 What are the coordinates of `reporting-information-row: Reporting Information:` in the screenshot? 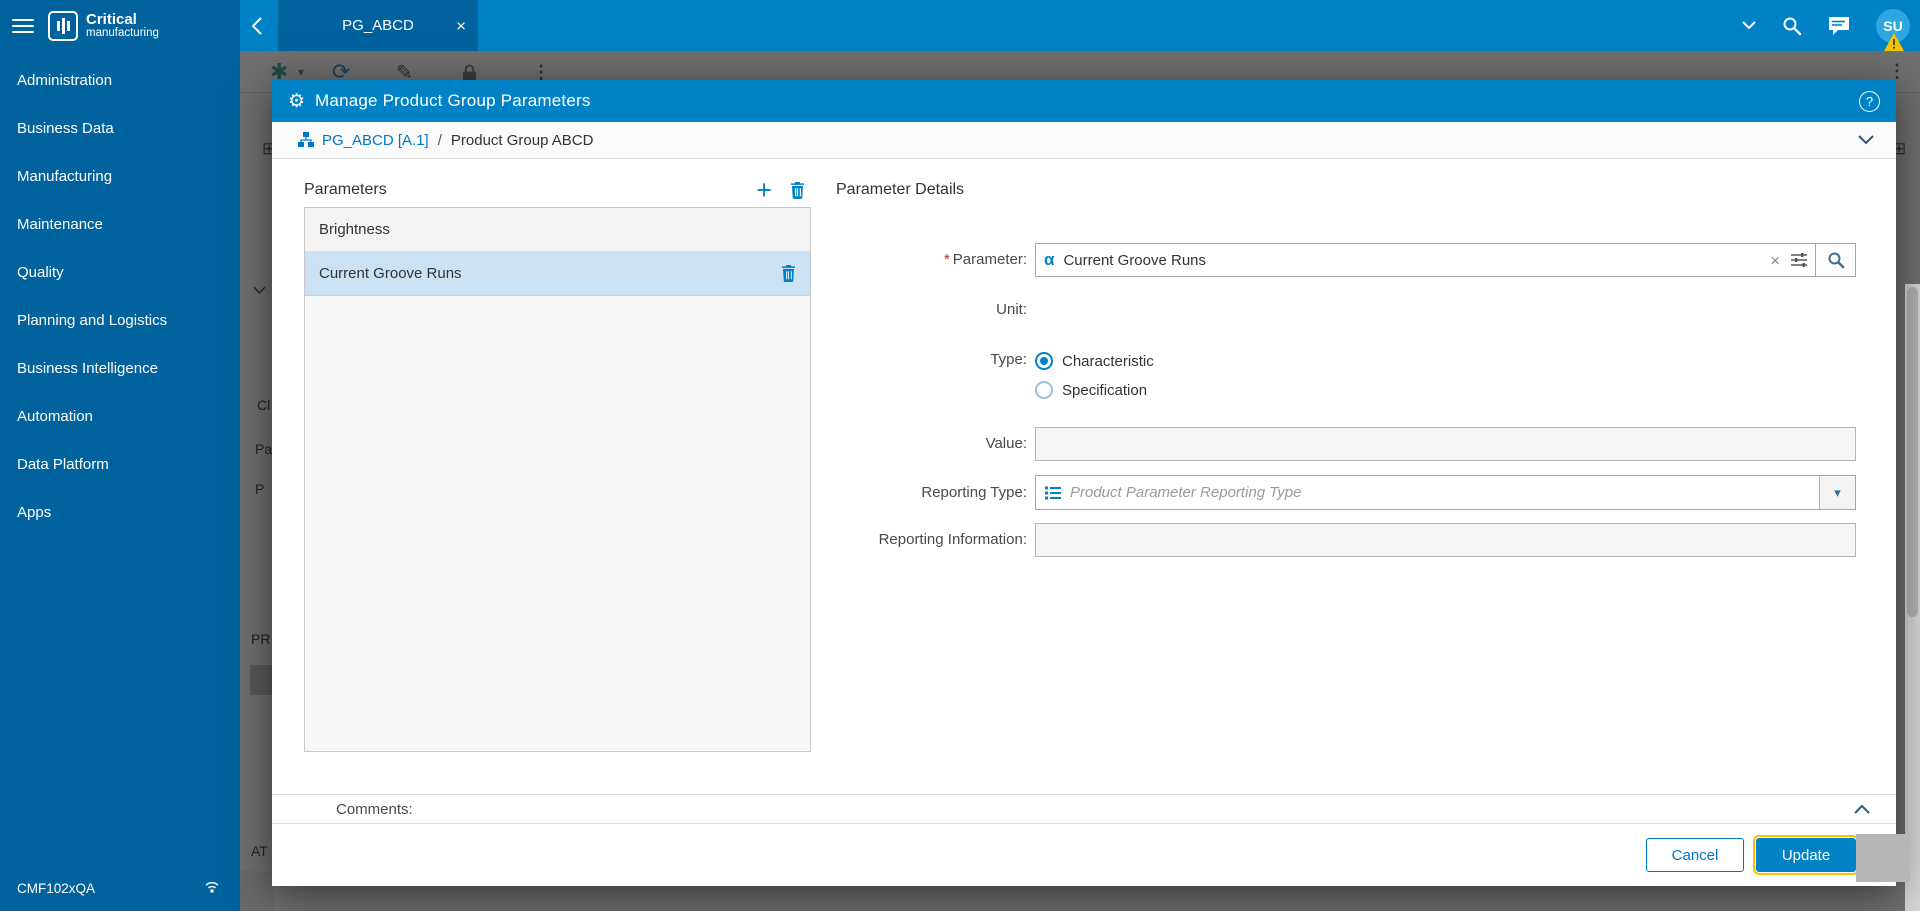 It's located at (1346, 540).